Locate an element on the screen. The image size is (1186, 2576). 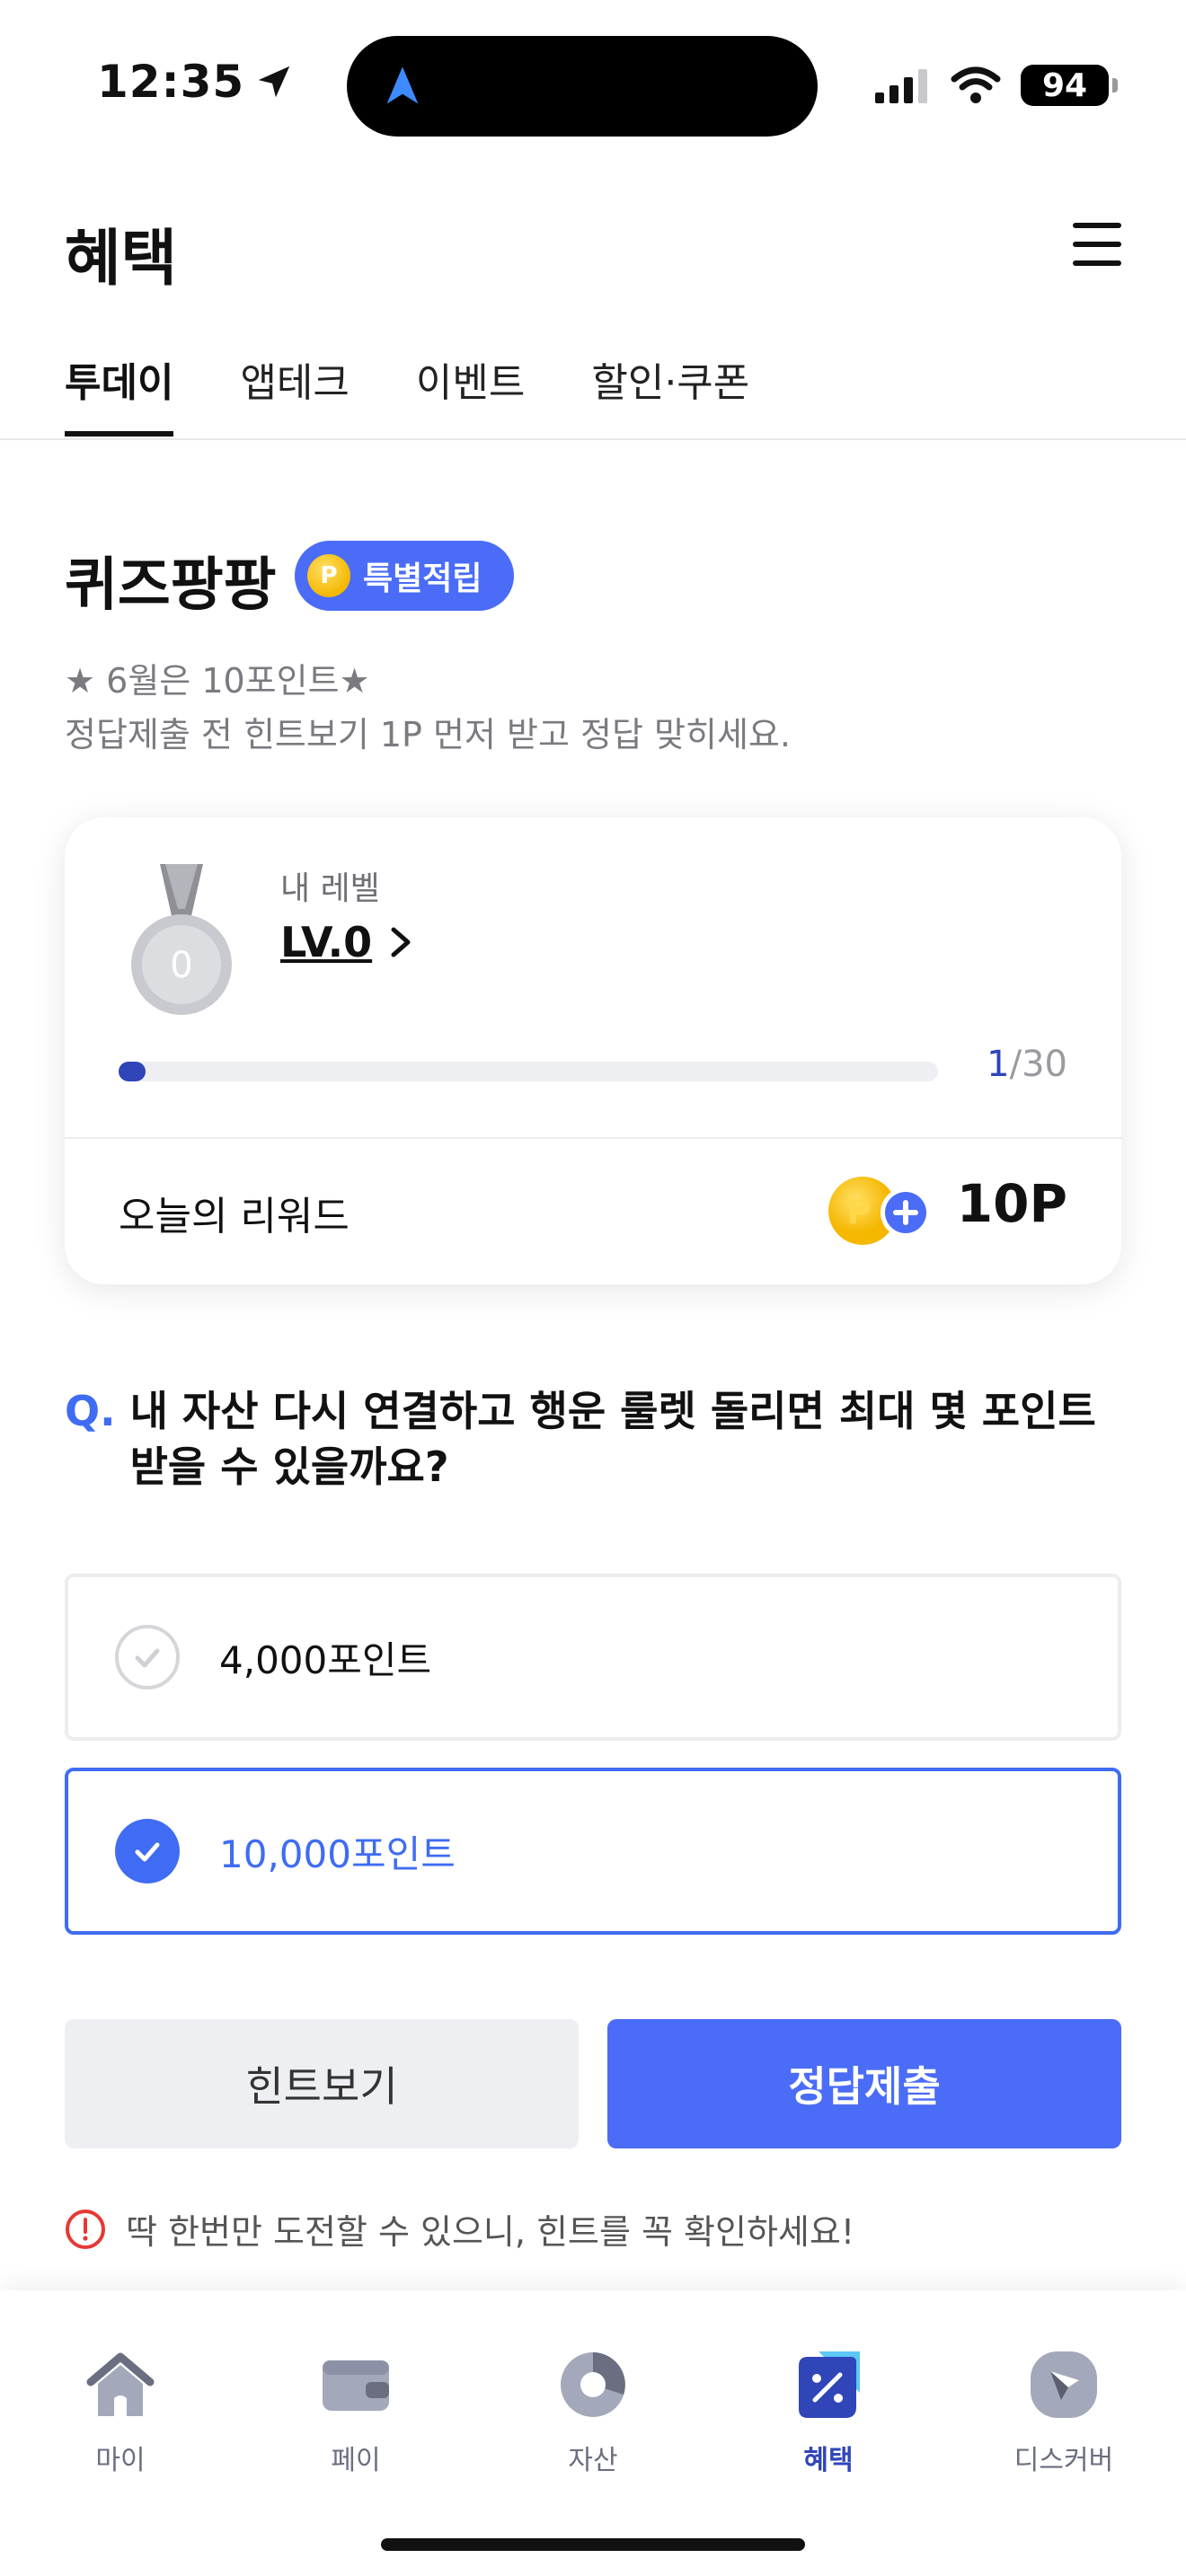
submit-answer-button: 정답제출 is located at coordinates (864, 2083).